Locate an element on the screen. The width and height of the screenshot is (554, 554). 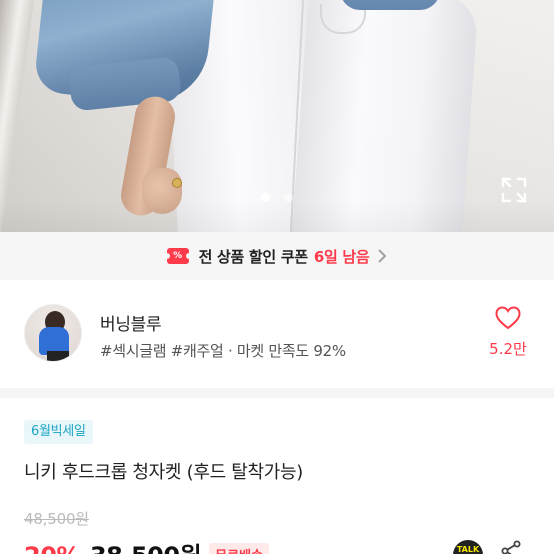
expand-icon is located at coordinates (514, 190).